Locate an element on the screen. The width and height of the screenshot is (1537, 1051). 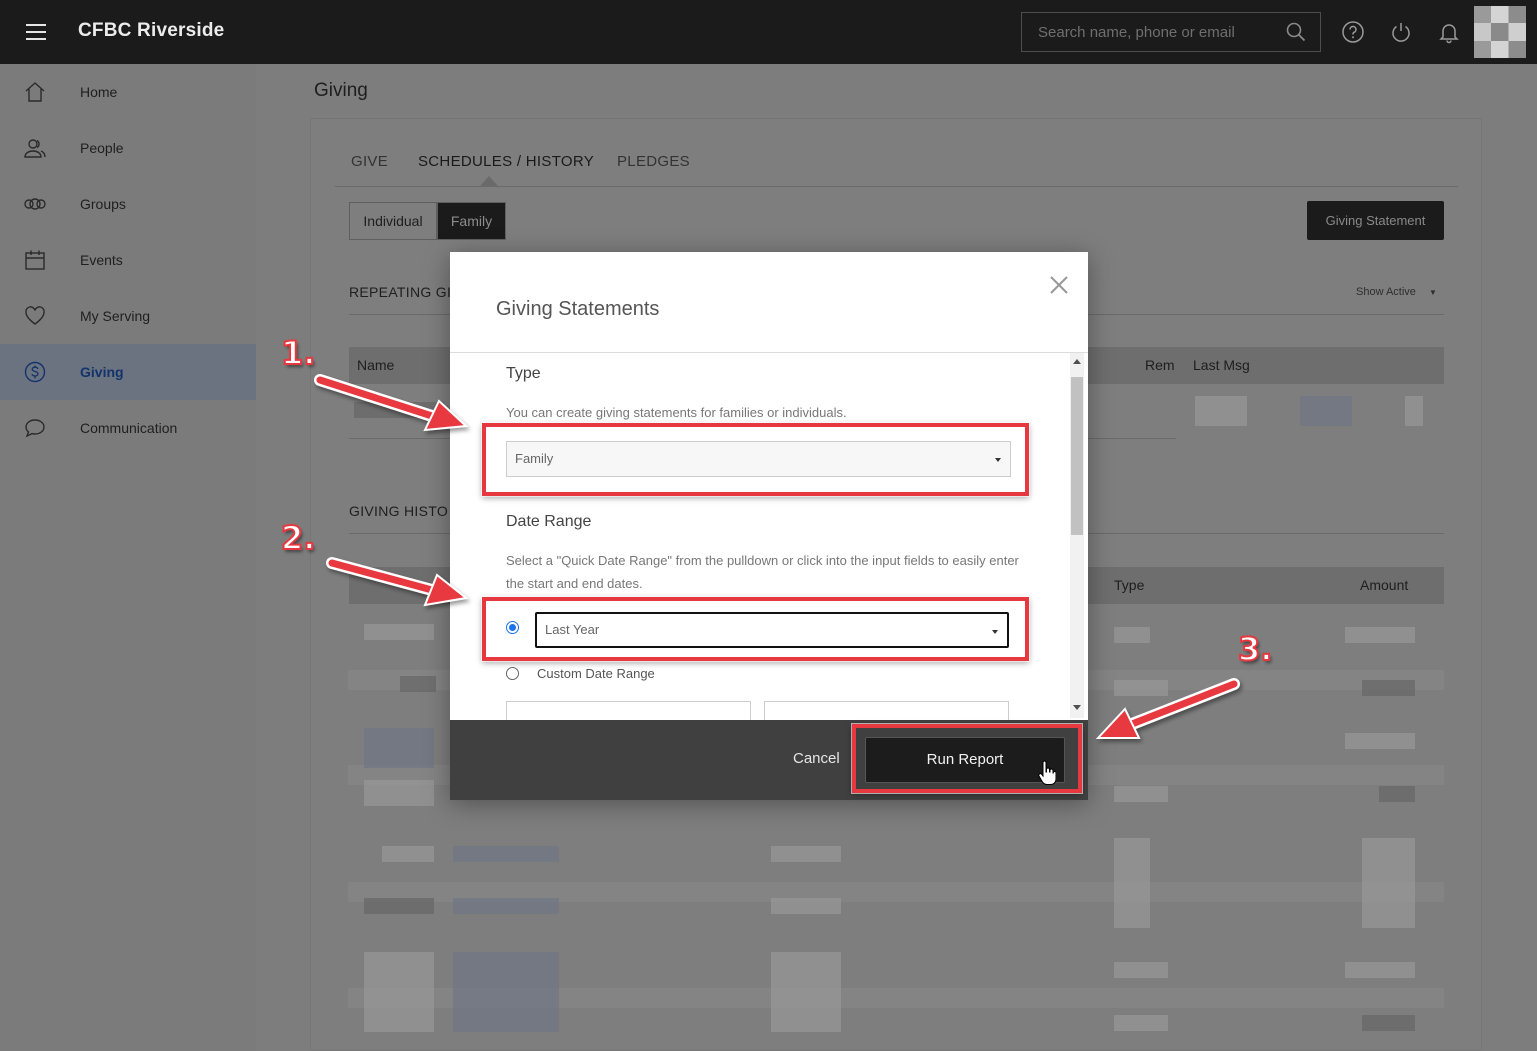
sidebar-item-giving: Giving is located at coordinates (128, 372).